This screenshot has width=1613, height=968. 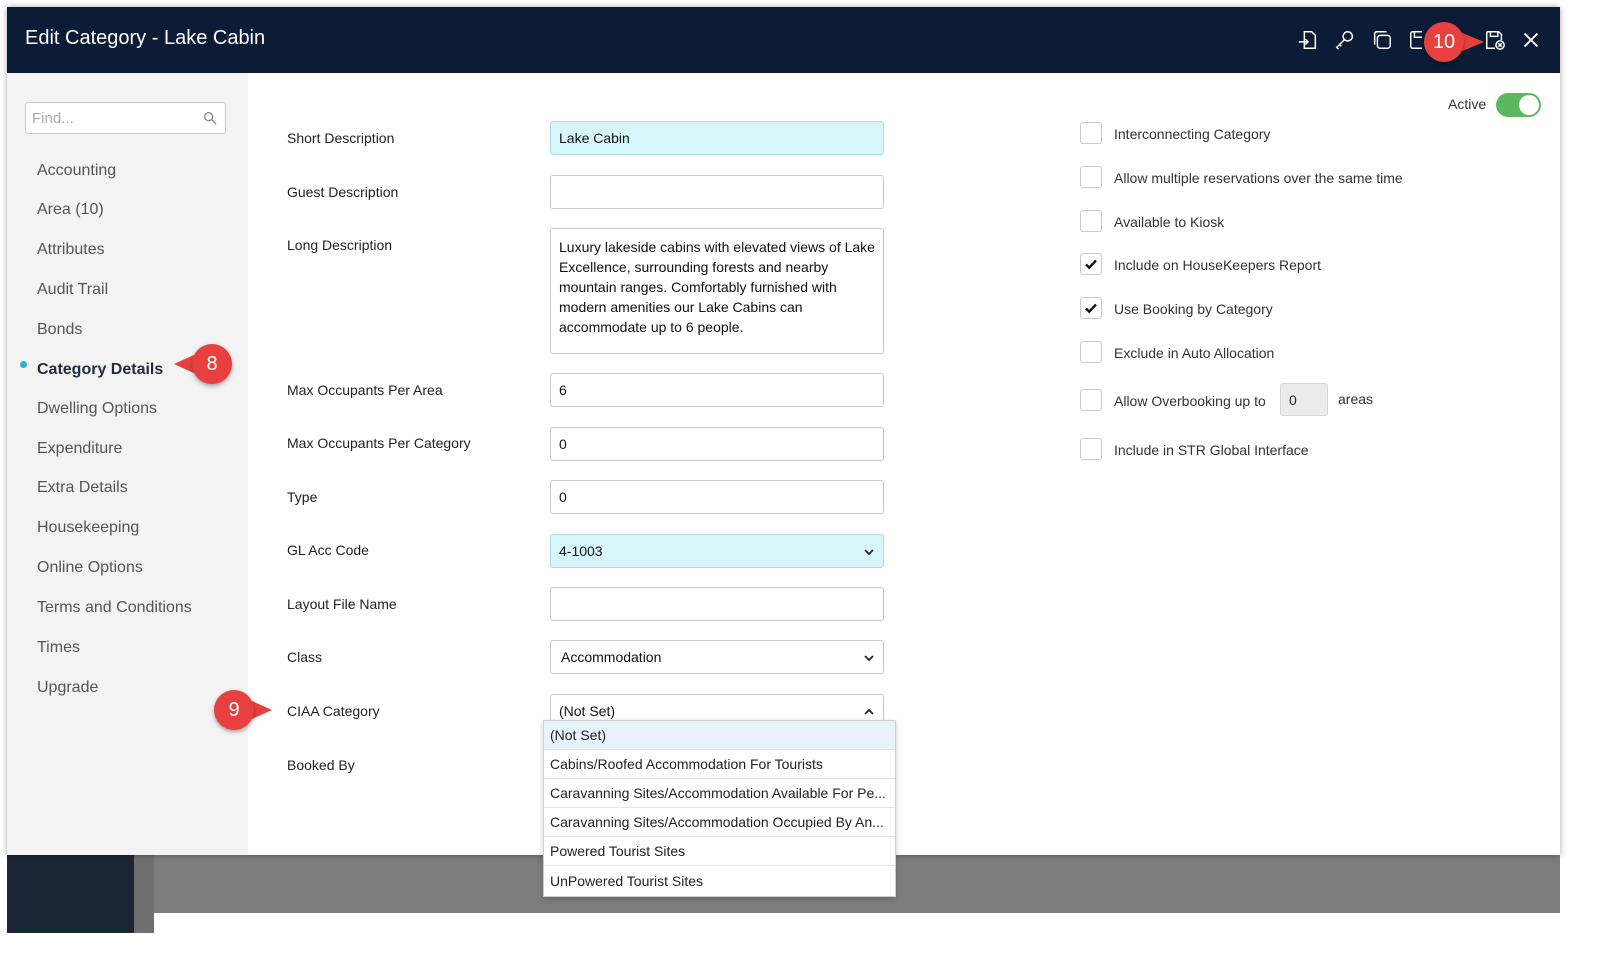 I want to click on sidebar-item-audit-trail: Audit Trail, so click(x=72, y=290).